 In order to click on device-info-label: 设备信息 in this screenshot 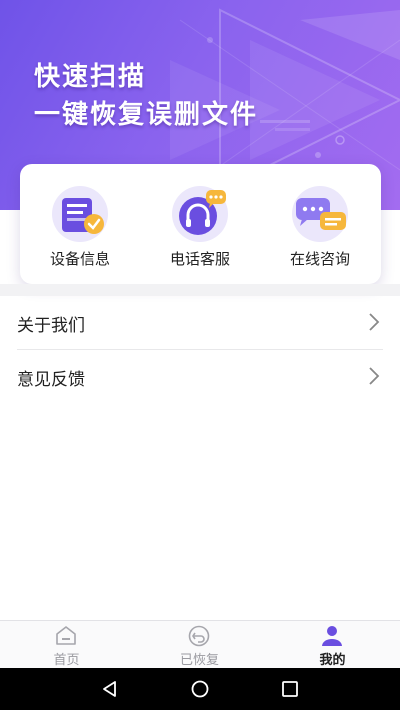, I will do `click(79, 259)`.